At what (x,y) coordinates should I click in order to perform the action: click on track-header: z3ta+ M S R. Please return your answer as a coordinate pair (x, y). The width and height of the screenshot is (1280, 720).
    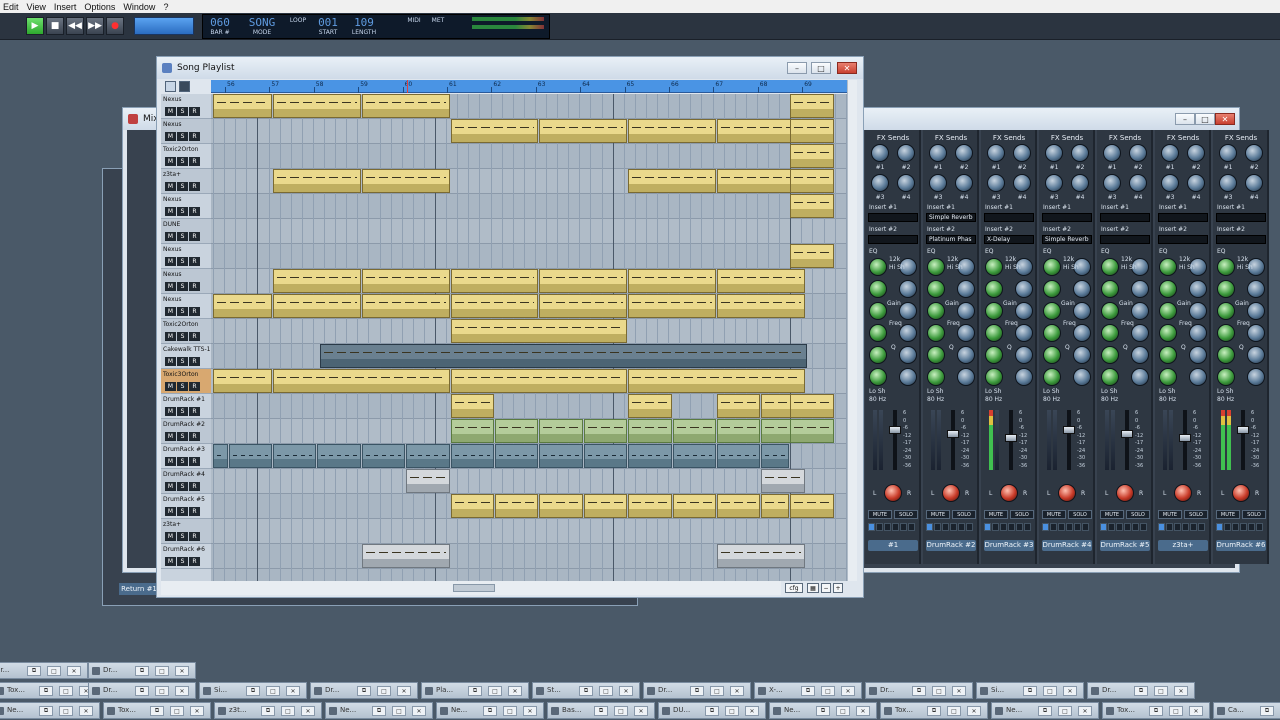
    Looking at the image, I should click on (186, 531).